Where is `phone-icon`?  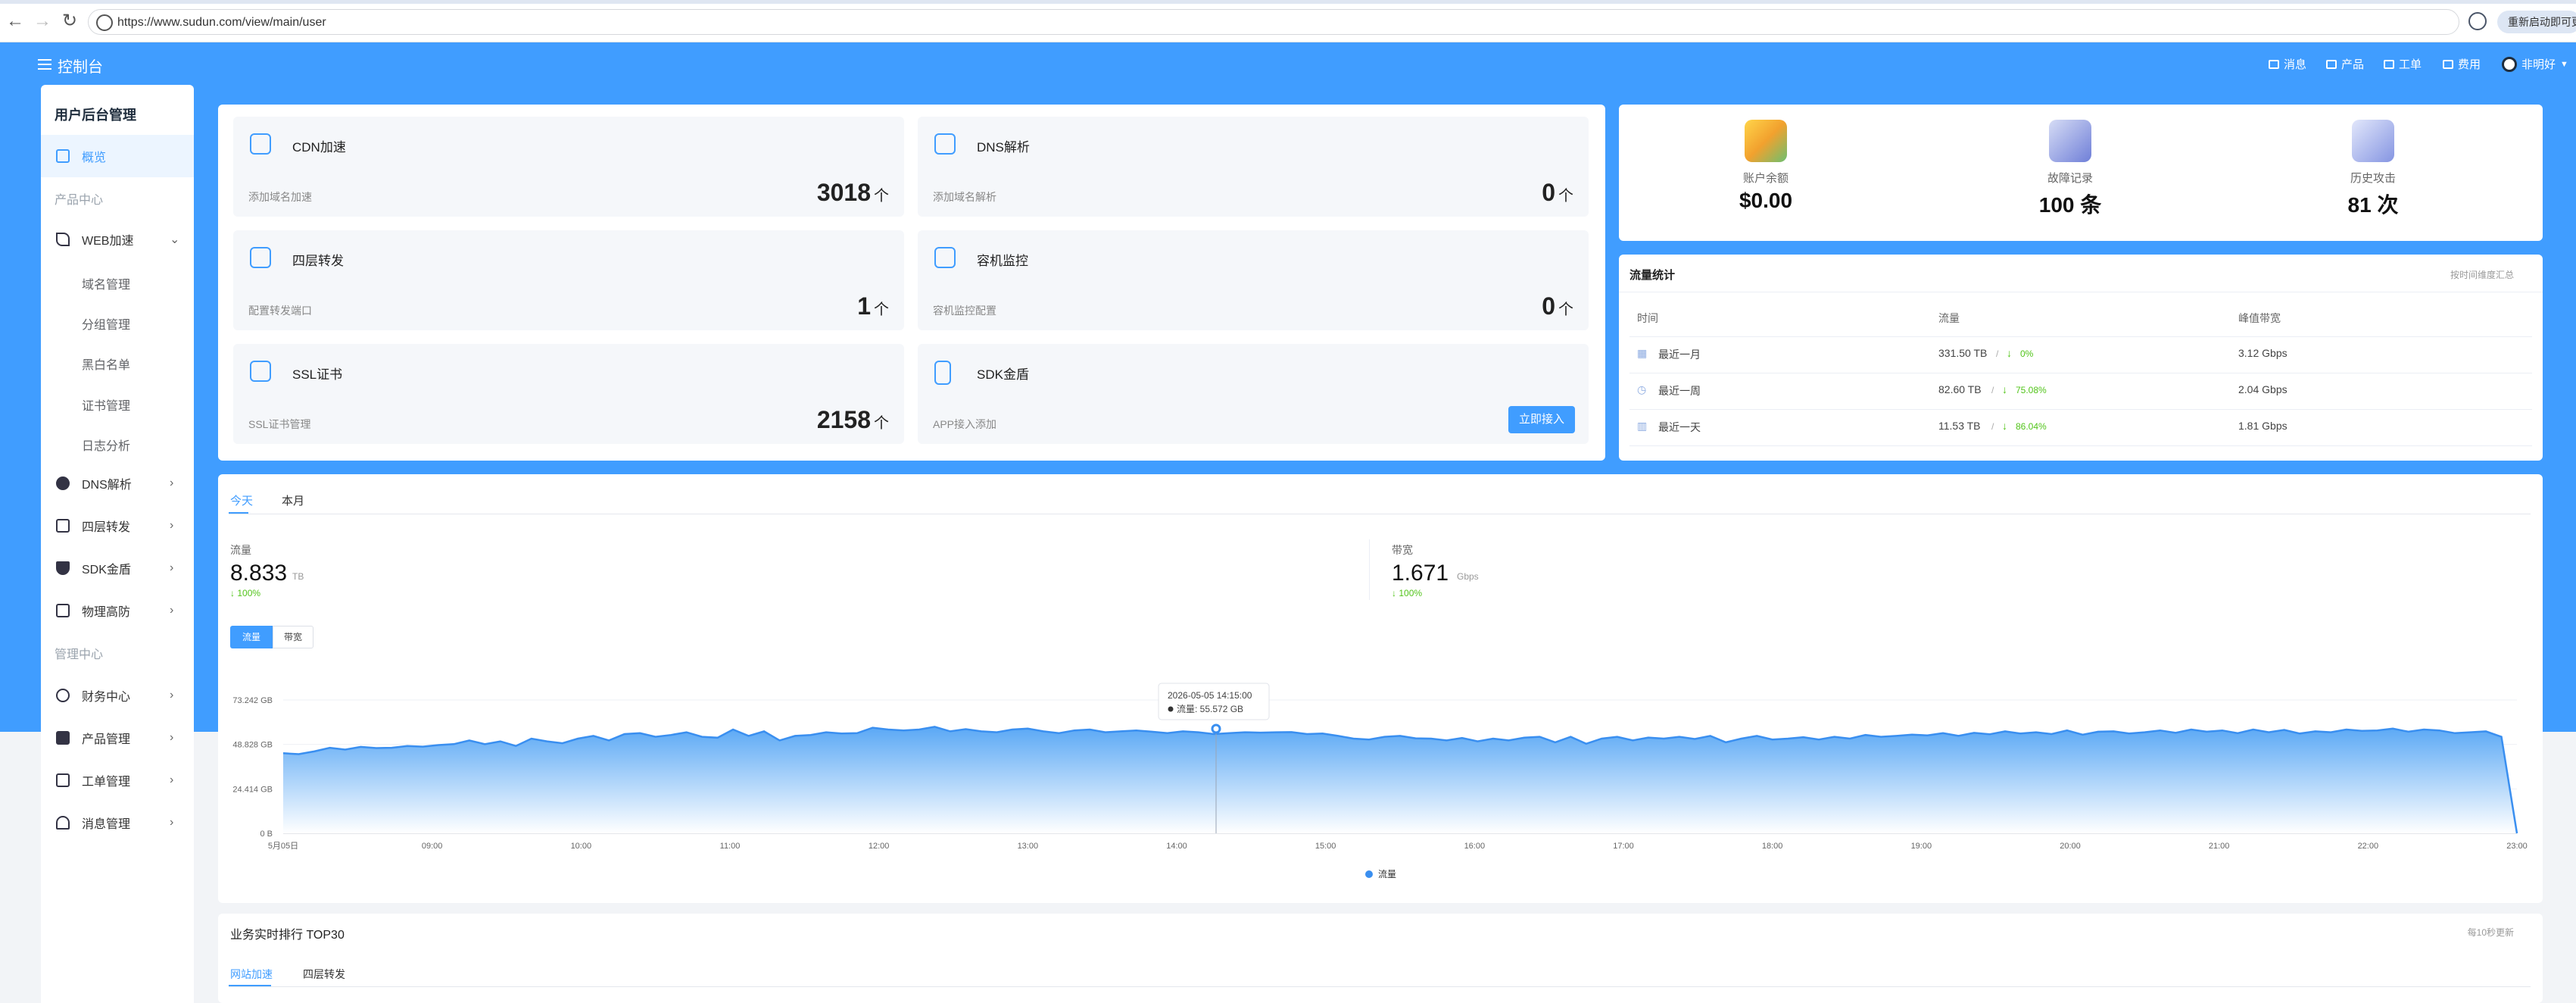 phone-icon is located at coordinates (942, 373).